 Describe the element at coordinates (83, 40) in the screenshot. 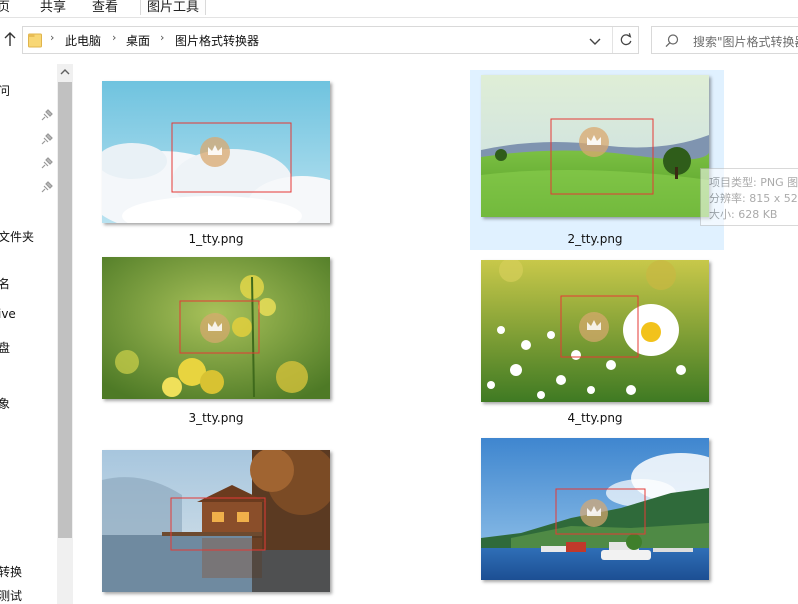

I see `breadcrumb-this-pc: 此电脑` at that location.